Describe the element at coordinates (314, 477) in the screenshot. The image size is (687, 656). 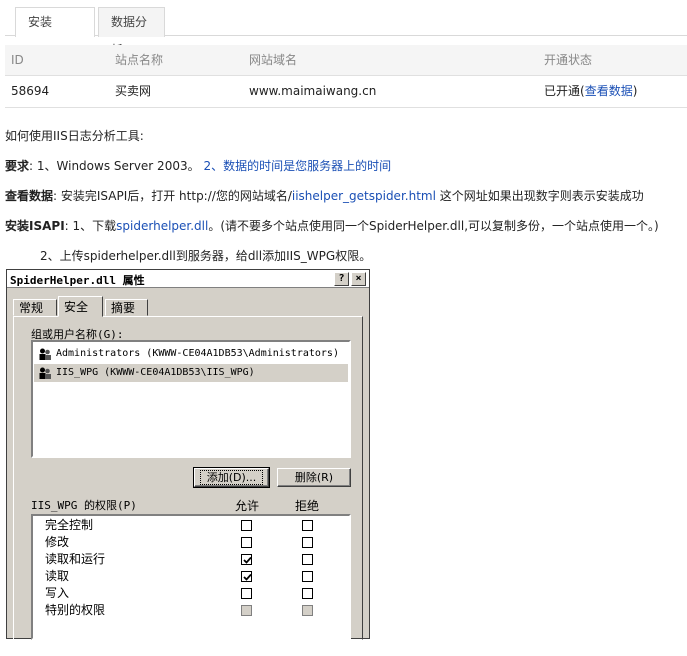
I see `remove-button: 删除(R)` at that location.